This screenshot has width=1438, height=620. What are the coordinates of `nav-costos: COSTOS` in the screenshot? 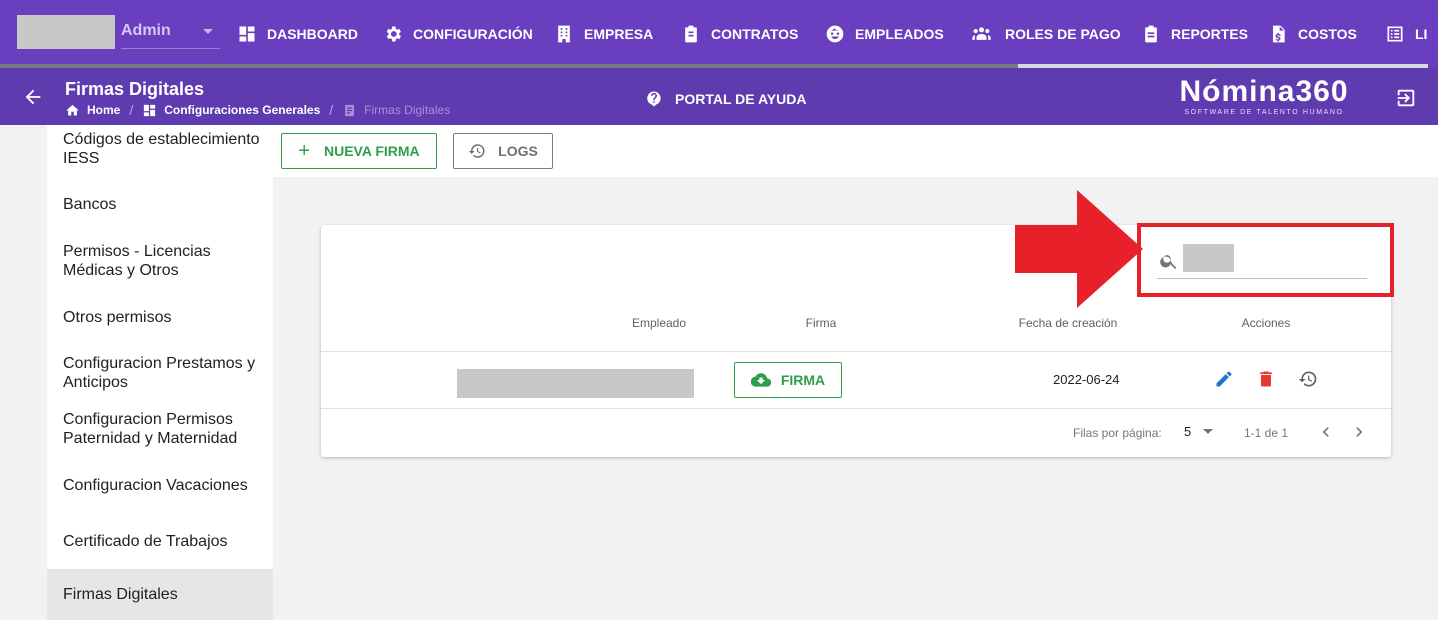 It's located at (1312, 34).